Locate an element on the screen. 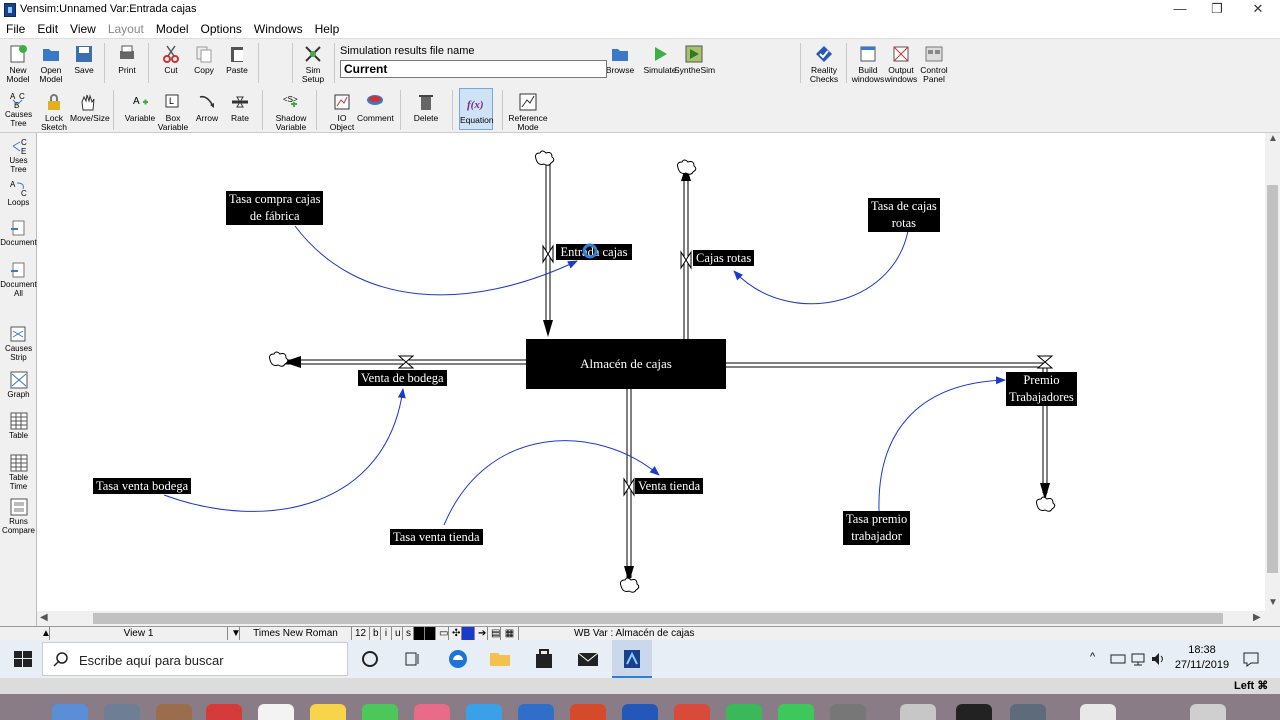 Image resolution: width=1280 pixels, height=720 pixels. dock-word-icon is located at coordinates (536, 712).